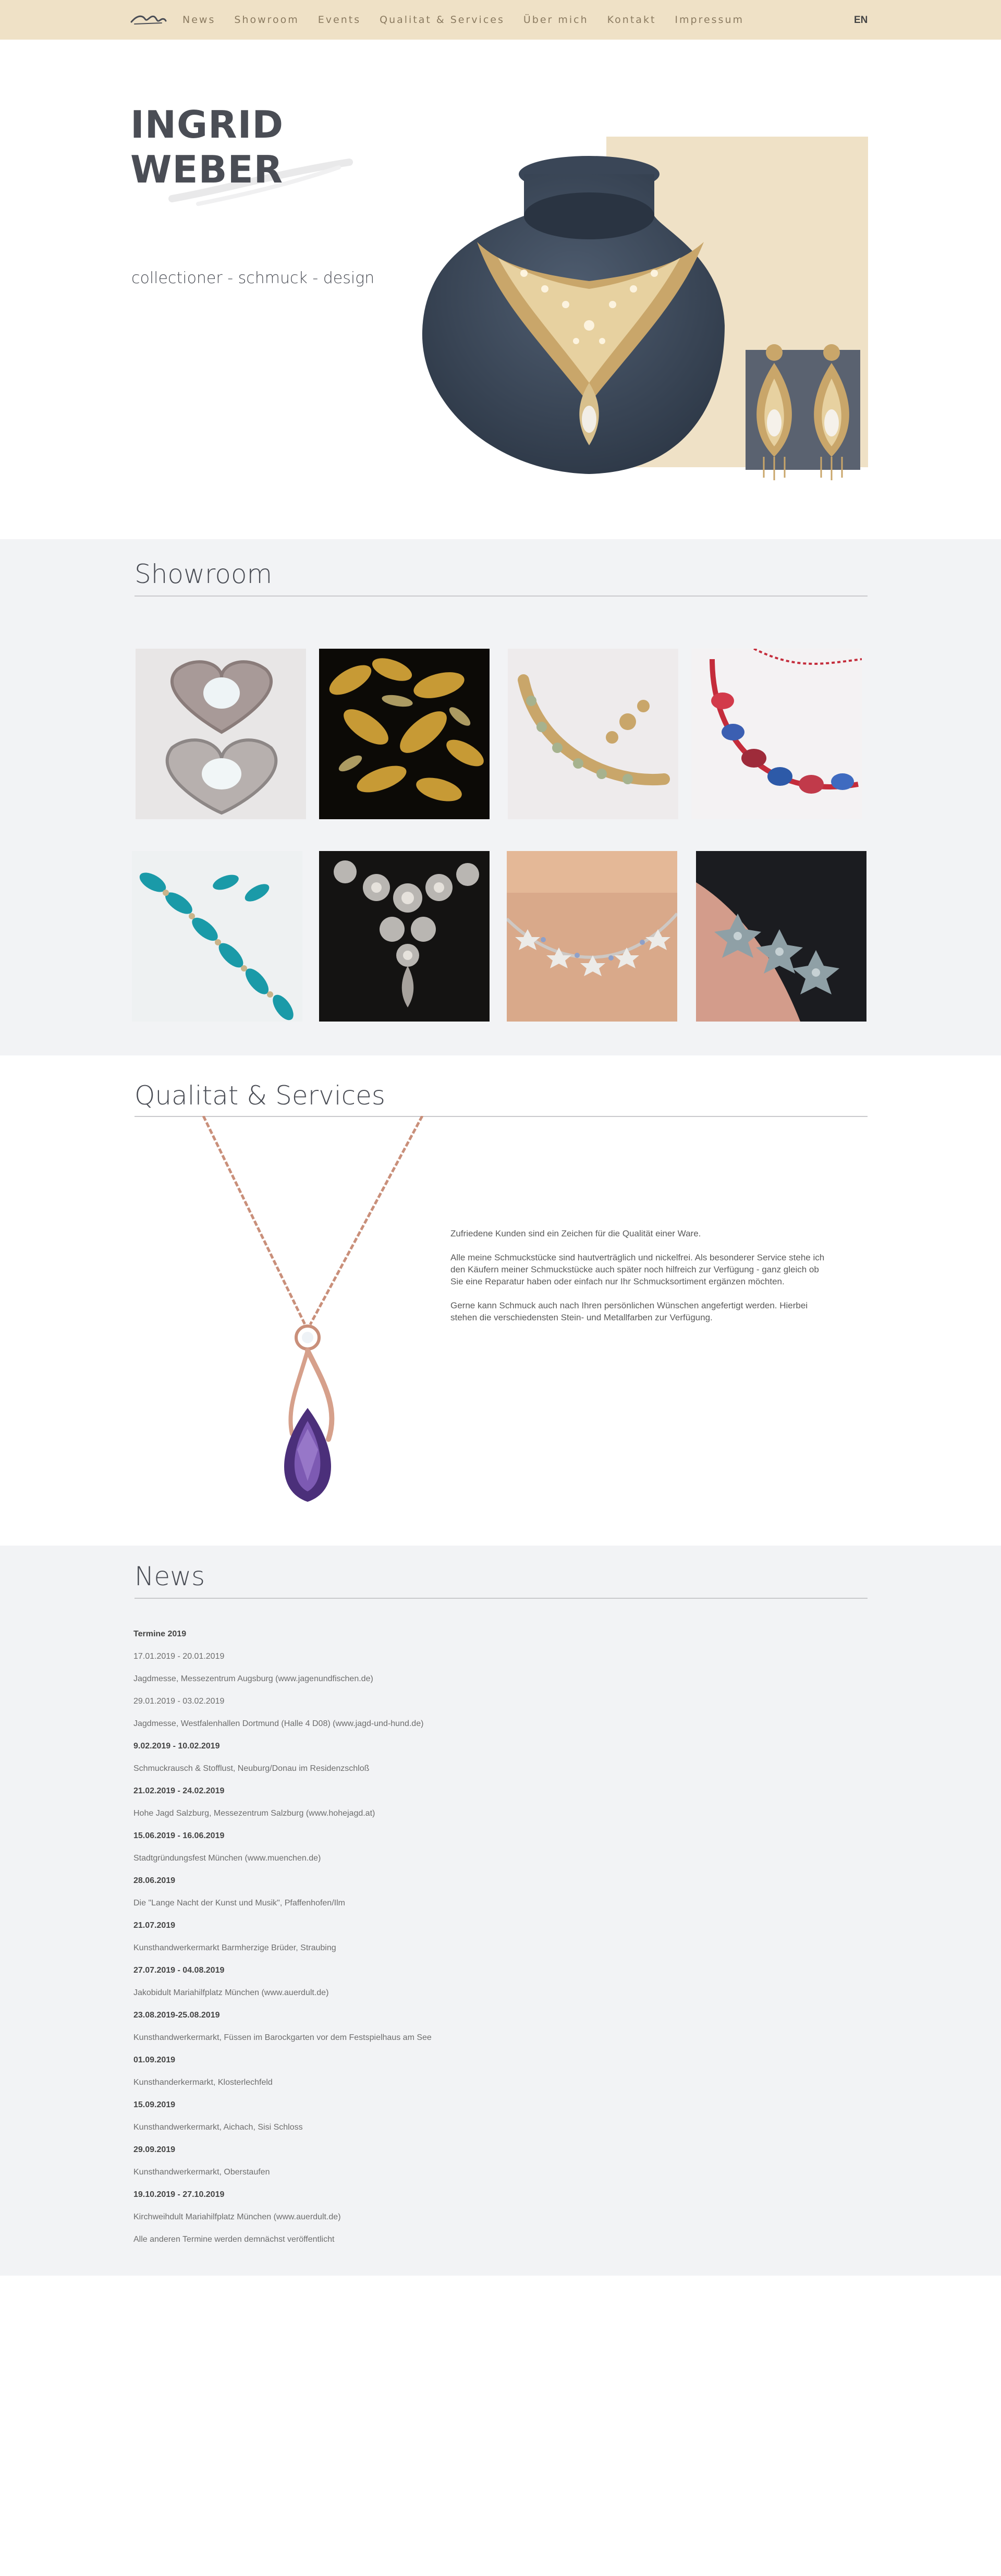 The image size is (1001, 2576). What do you see at coordinates (160, 1634) in the screenshot?
I see `news-date-row: Termine 2019` at bounding box center [160, 1634].